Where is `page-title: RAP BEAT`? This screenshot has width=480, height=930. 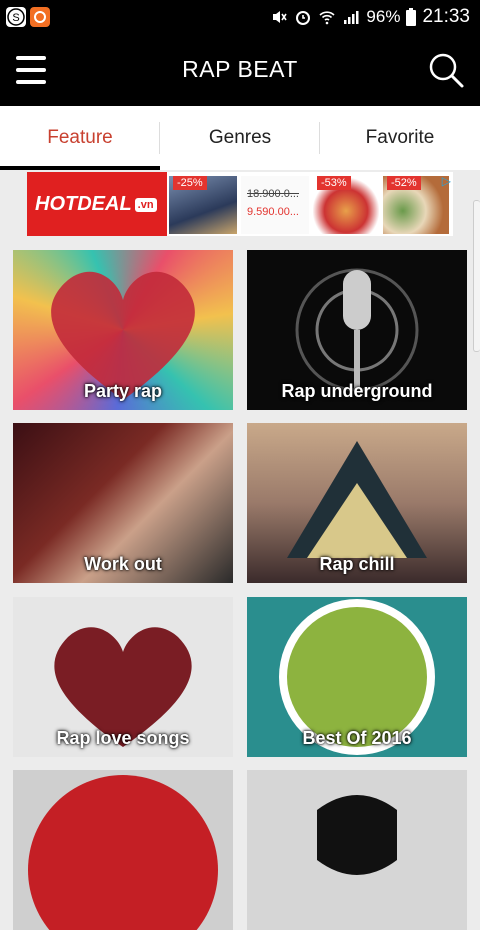
page-title: RAP BEAT is located at coordinates (240, 69).